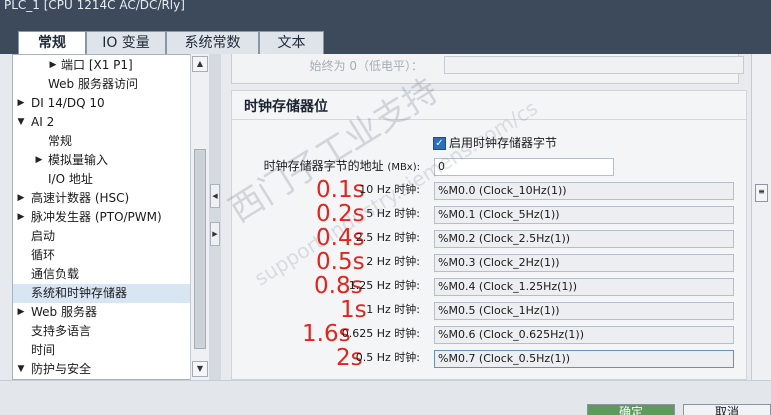 The width and height of the screenshot is (771, 415). Describe the element at coordinates (55, 274) in the screenshot. I see `nav-item-label: 通信负载` at that location.